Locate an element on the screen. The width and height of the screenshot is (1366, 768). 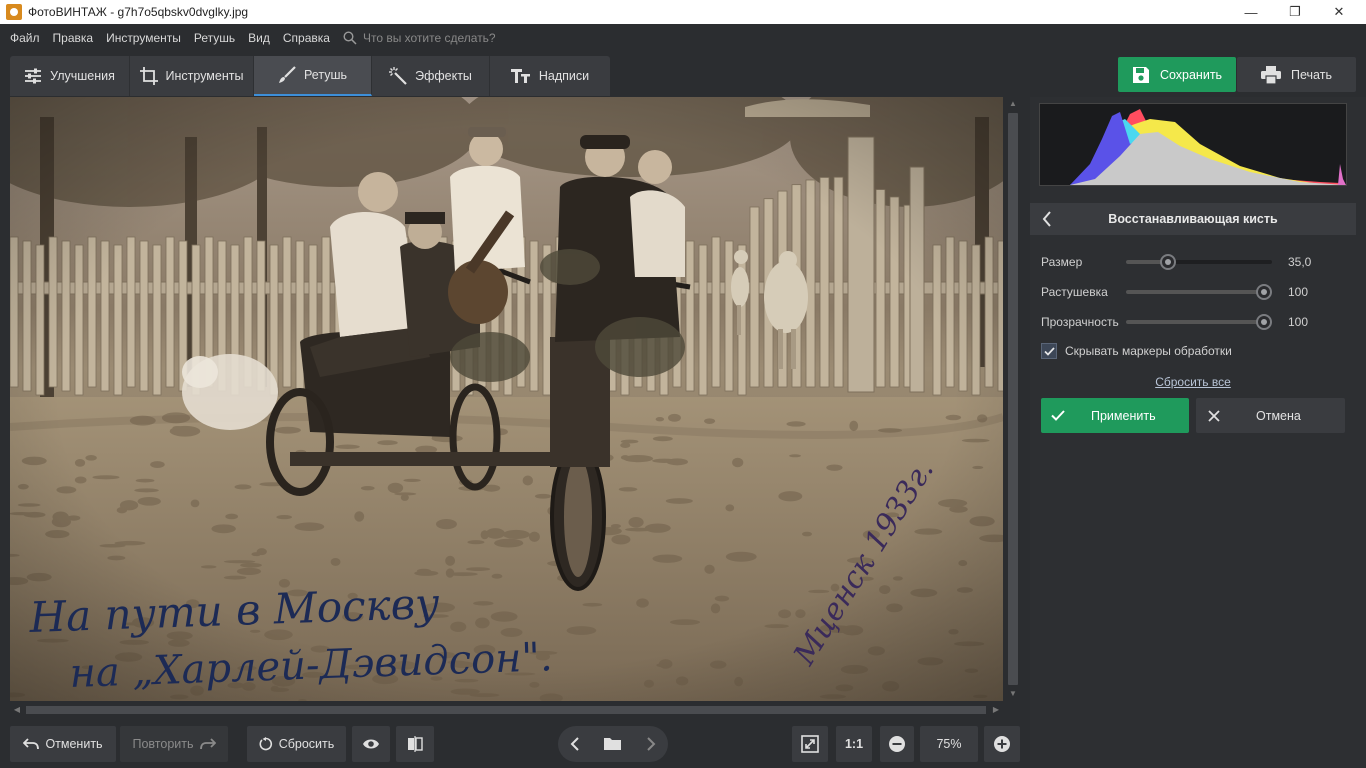
zoom-in-button is located at coordinates (1002, 744).